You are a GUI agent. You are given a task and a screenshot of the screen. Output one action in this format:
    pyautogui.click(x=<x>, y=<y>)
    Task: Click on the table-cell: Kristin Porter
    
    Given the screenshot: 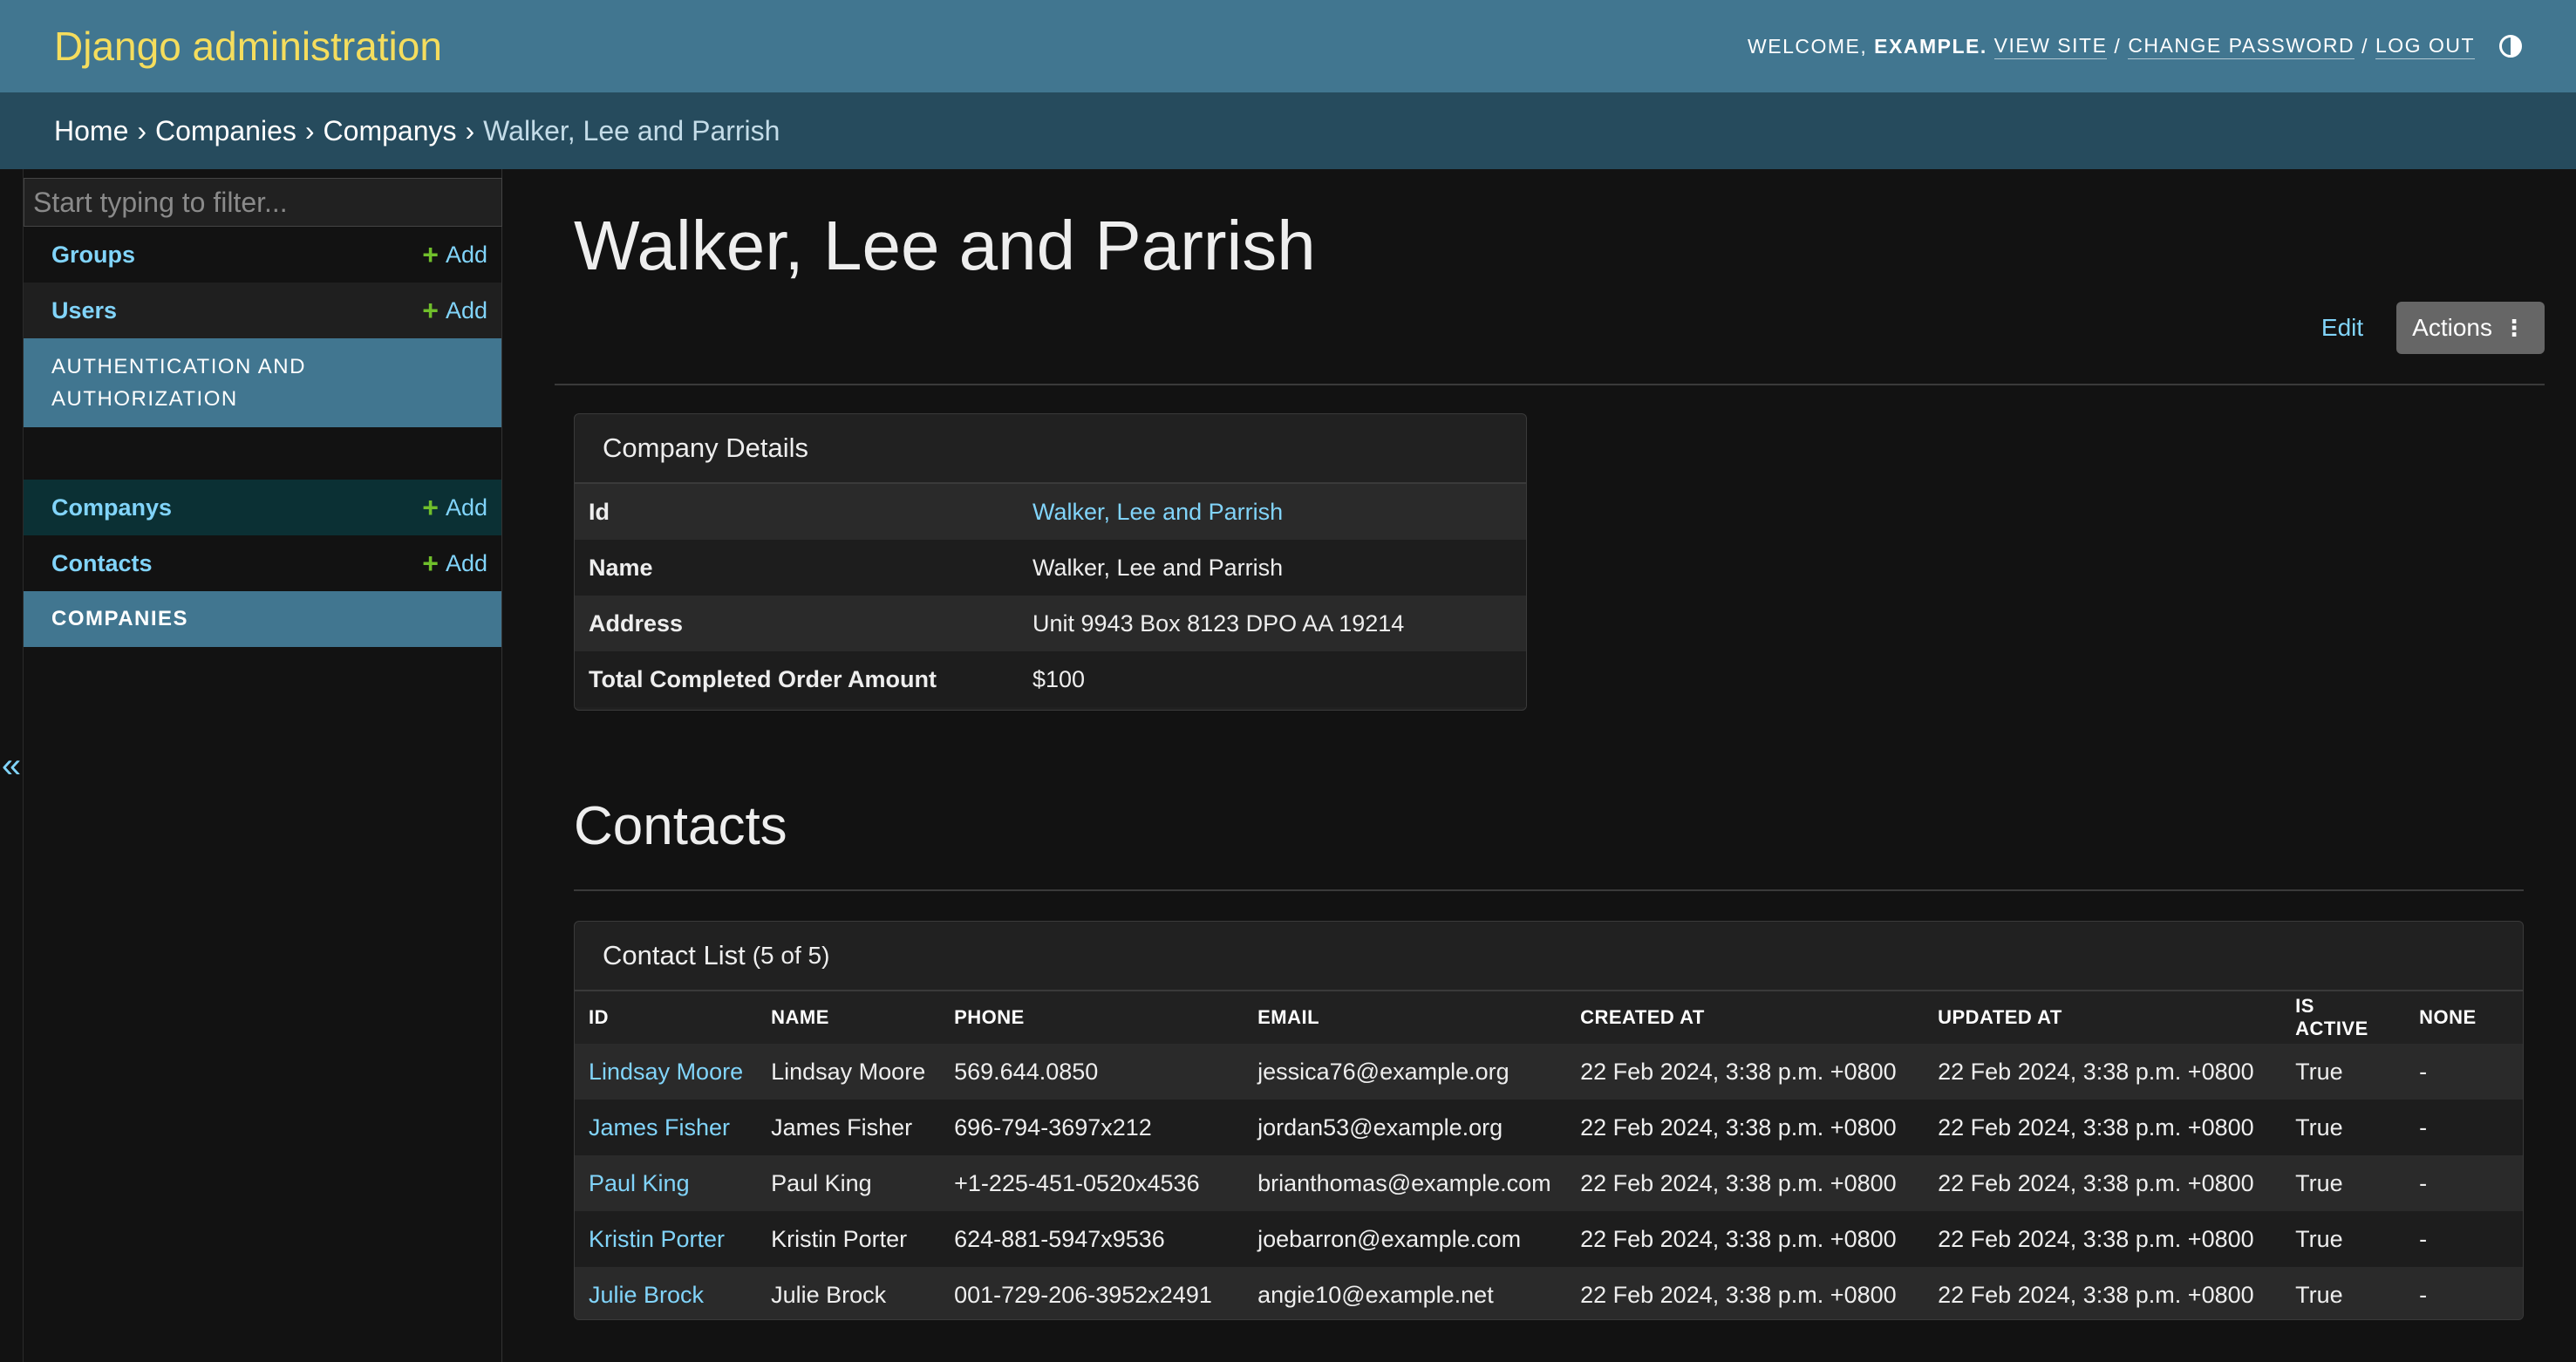 What is the action you would take?
    pyautogui.click(x=849, y=1239)
    